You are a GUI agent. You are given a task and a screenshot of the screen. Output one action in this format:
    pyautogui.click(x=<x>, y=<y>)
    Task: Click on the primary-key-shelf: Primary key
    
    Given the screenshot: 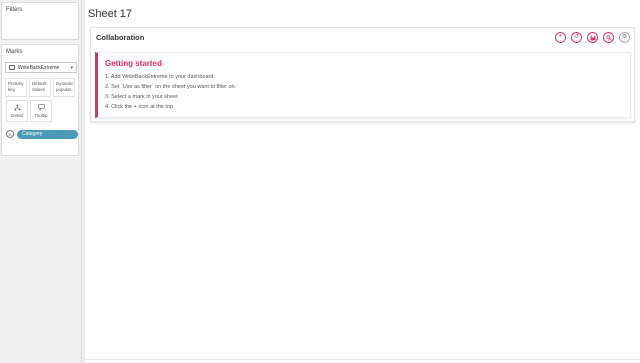 What is the action you would take?
    pyautogui.click(x=16, y=87)
    